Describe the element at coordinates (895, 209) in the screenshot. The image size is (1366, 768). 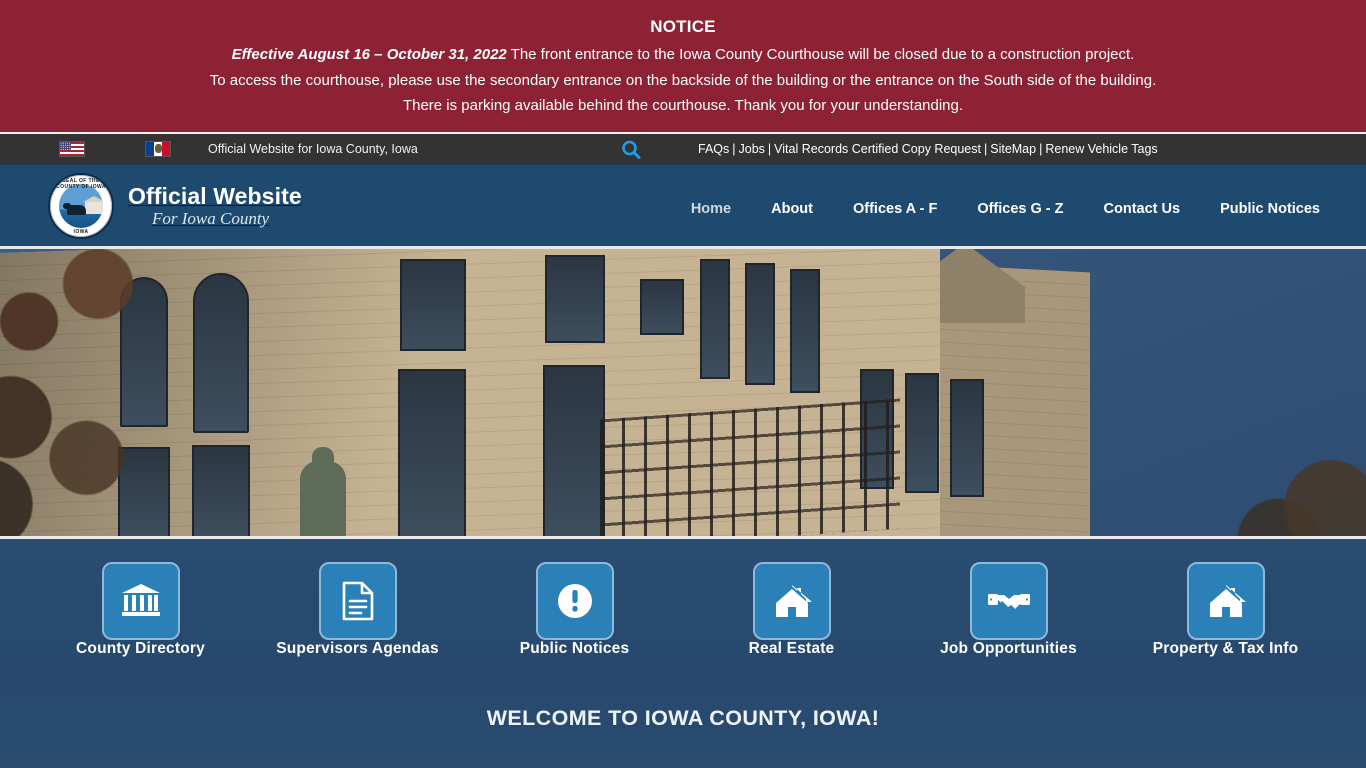
I see `nav-item-offices-a-f: Offices A - F` at that location.